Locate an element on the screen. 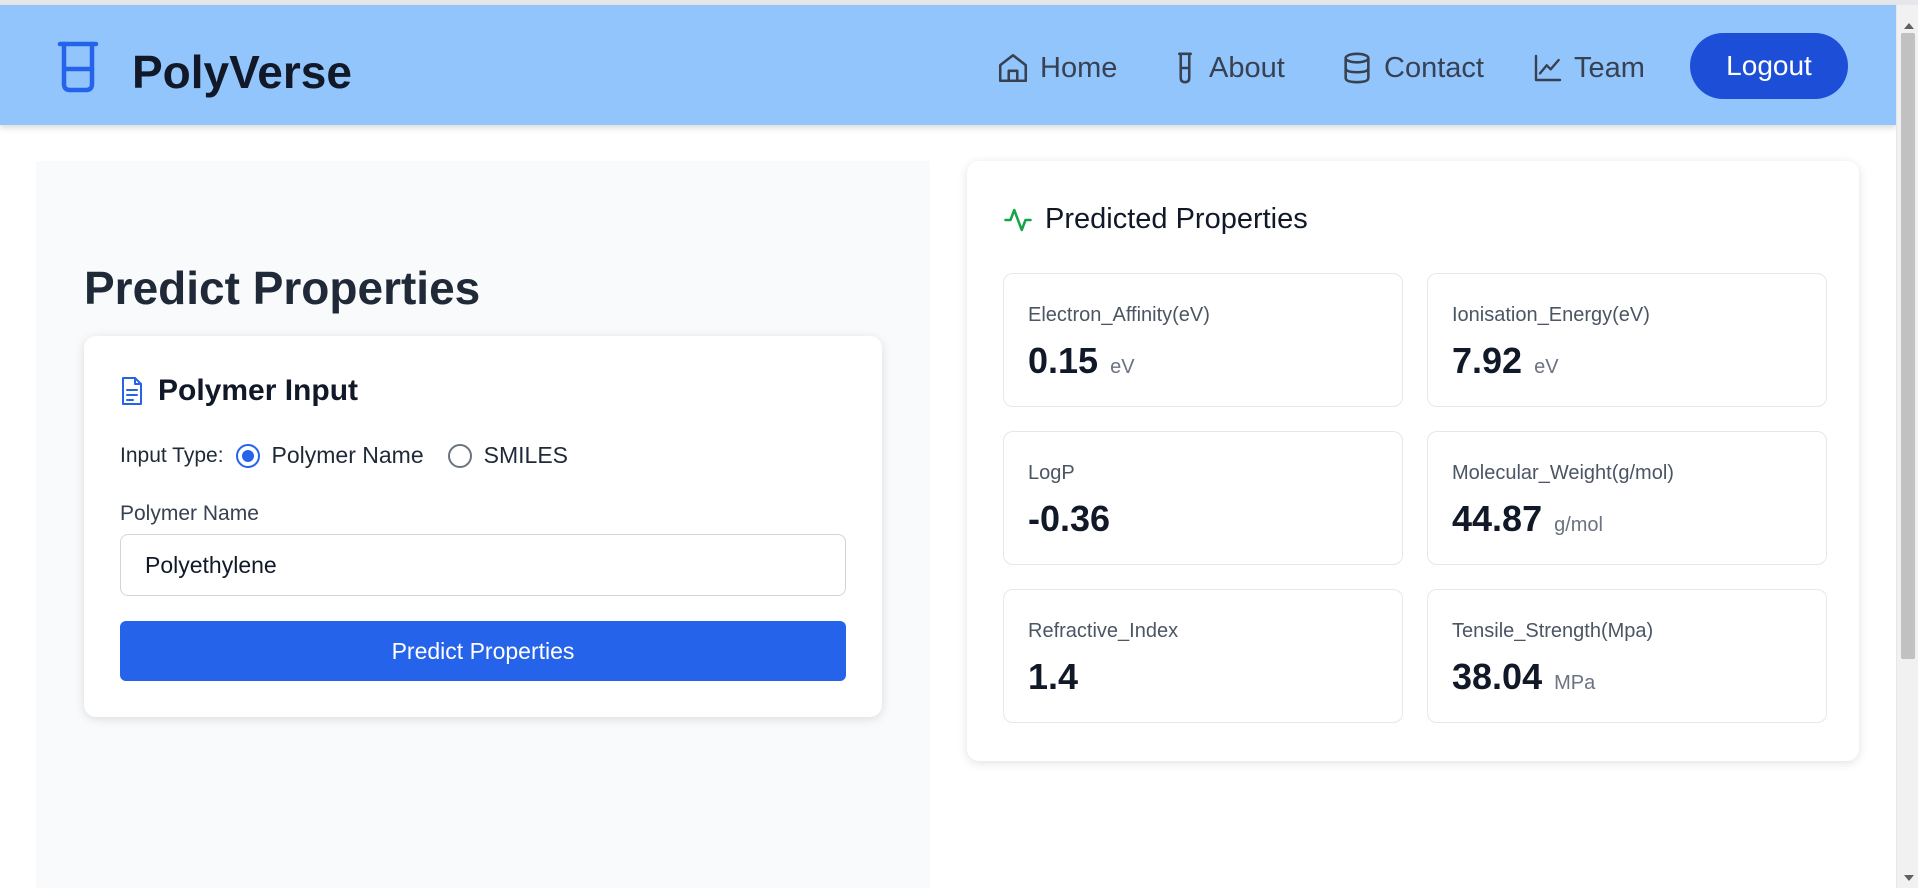 The image size is (1918, 888). document-icon is located at coordinates (132, 391).